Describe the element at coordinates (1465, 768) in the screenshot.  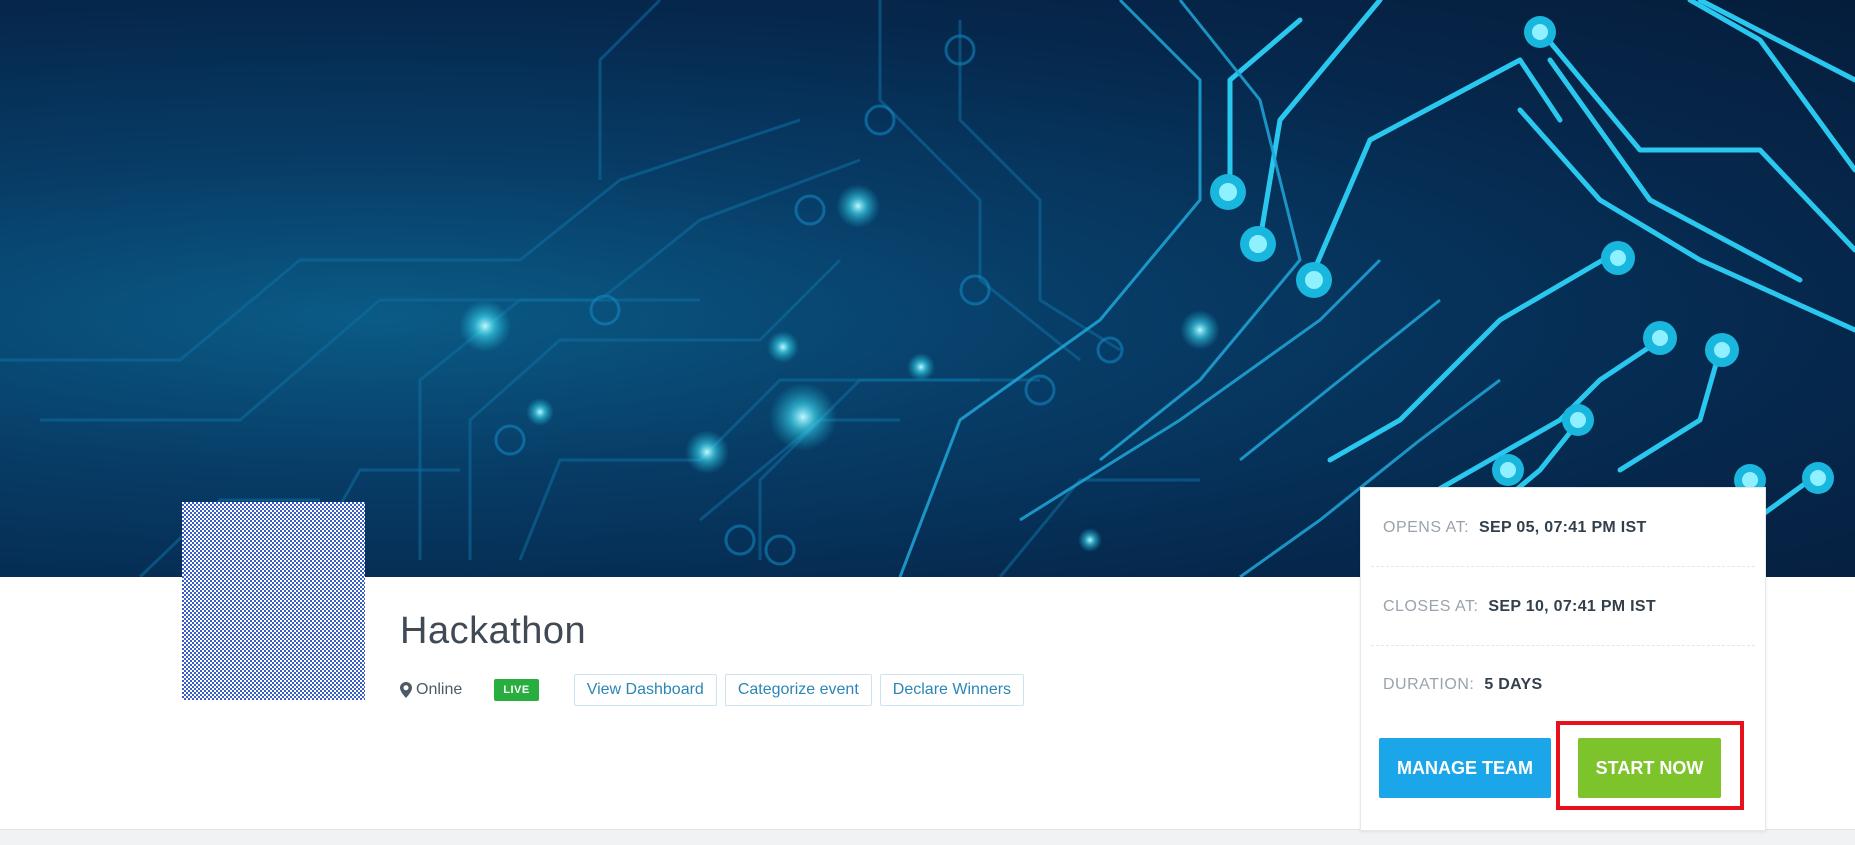
I see `manage-team-button: MANAGE TEAM` at that location.